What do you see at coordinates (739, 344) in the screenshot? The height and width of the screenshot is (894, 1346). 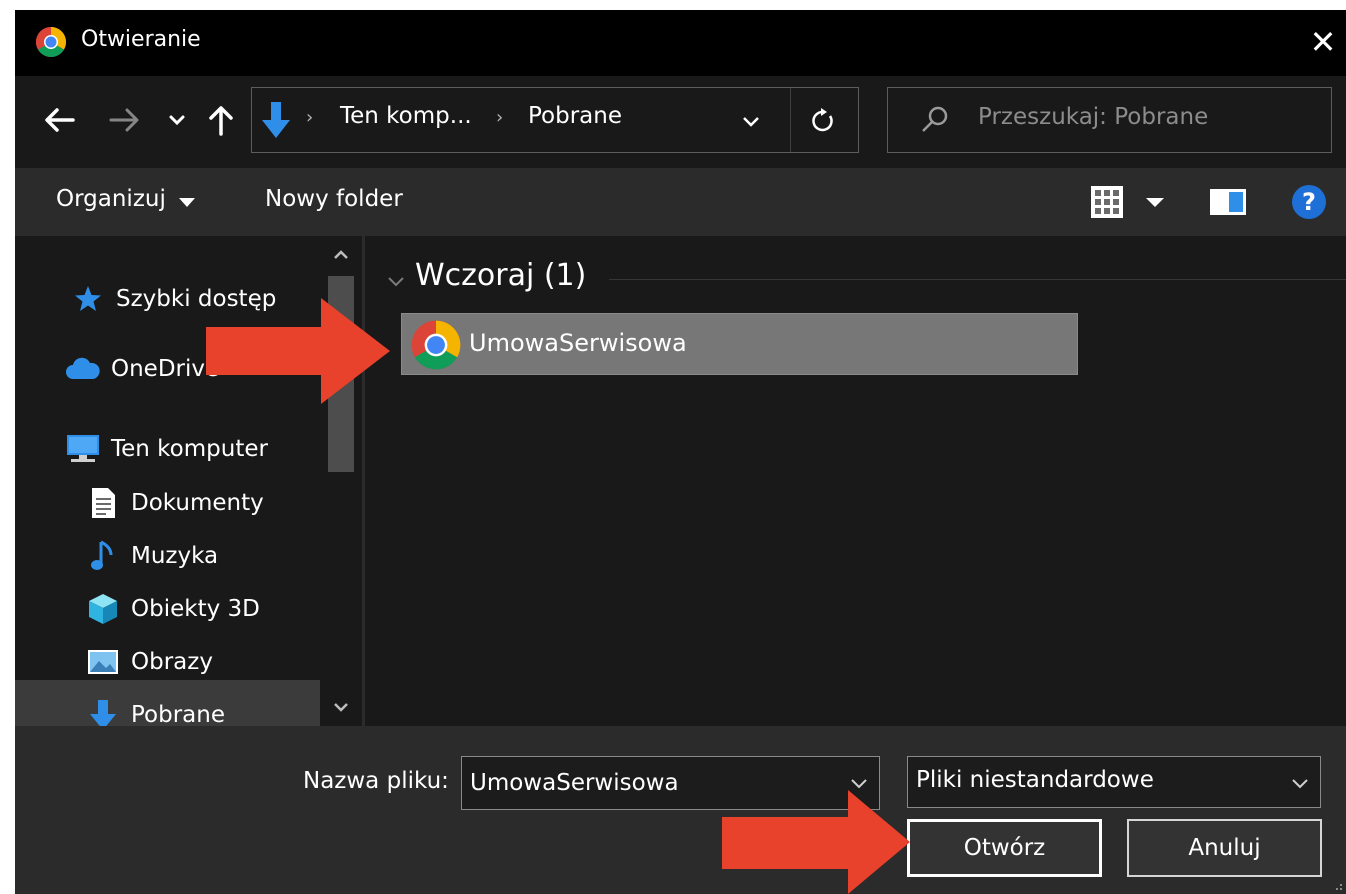 I see `file-item: UmowaSerwisowa` at bounding box center [739, 344].